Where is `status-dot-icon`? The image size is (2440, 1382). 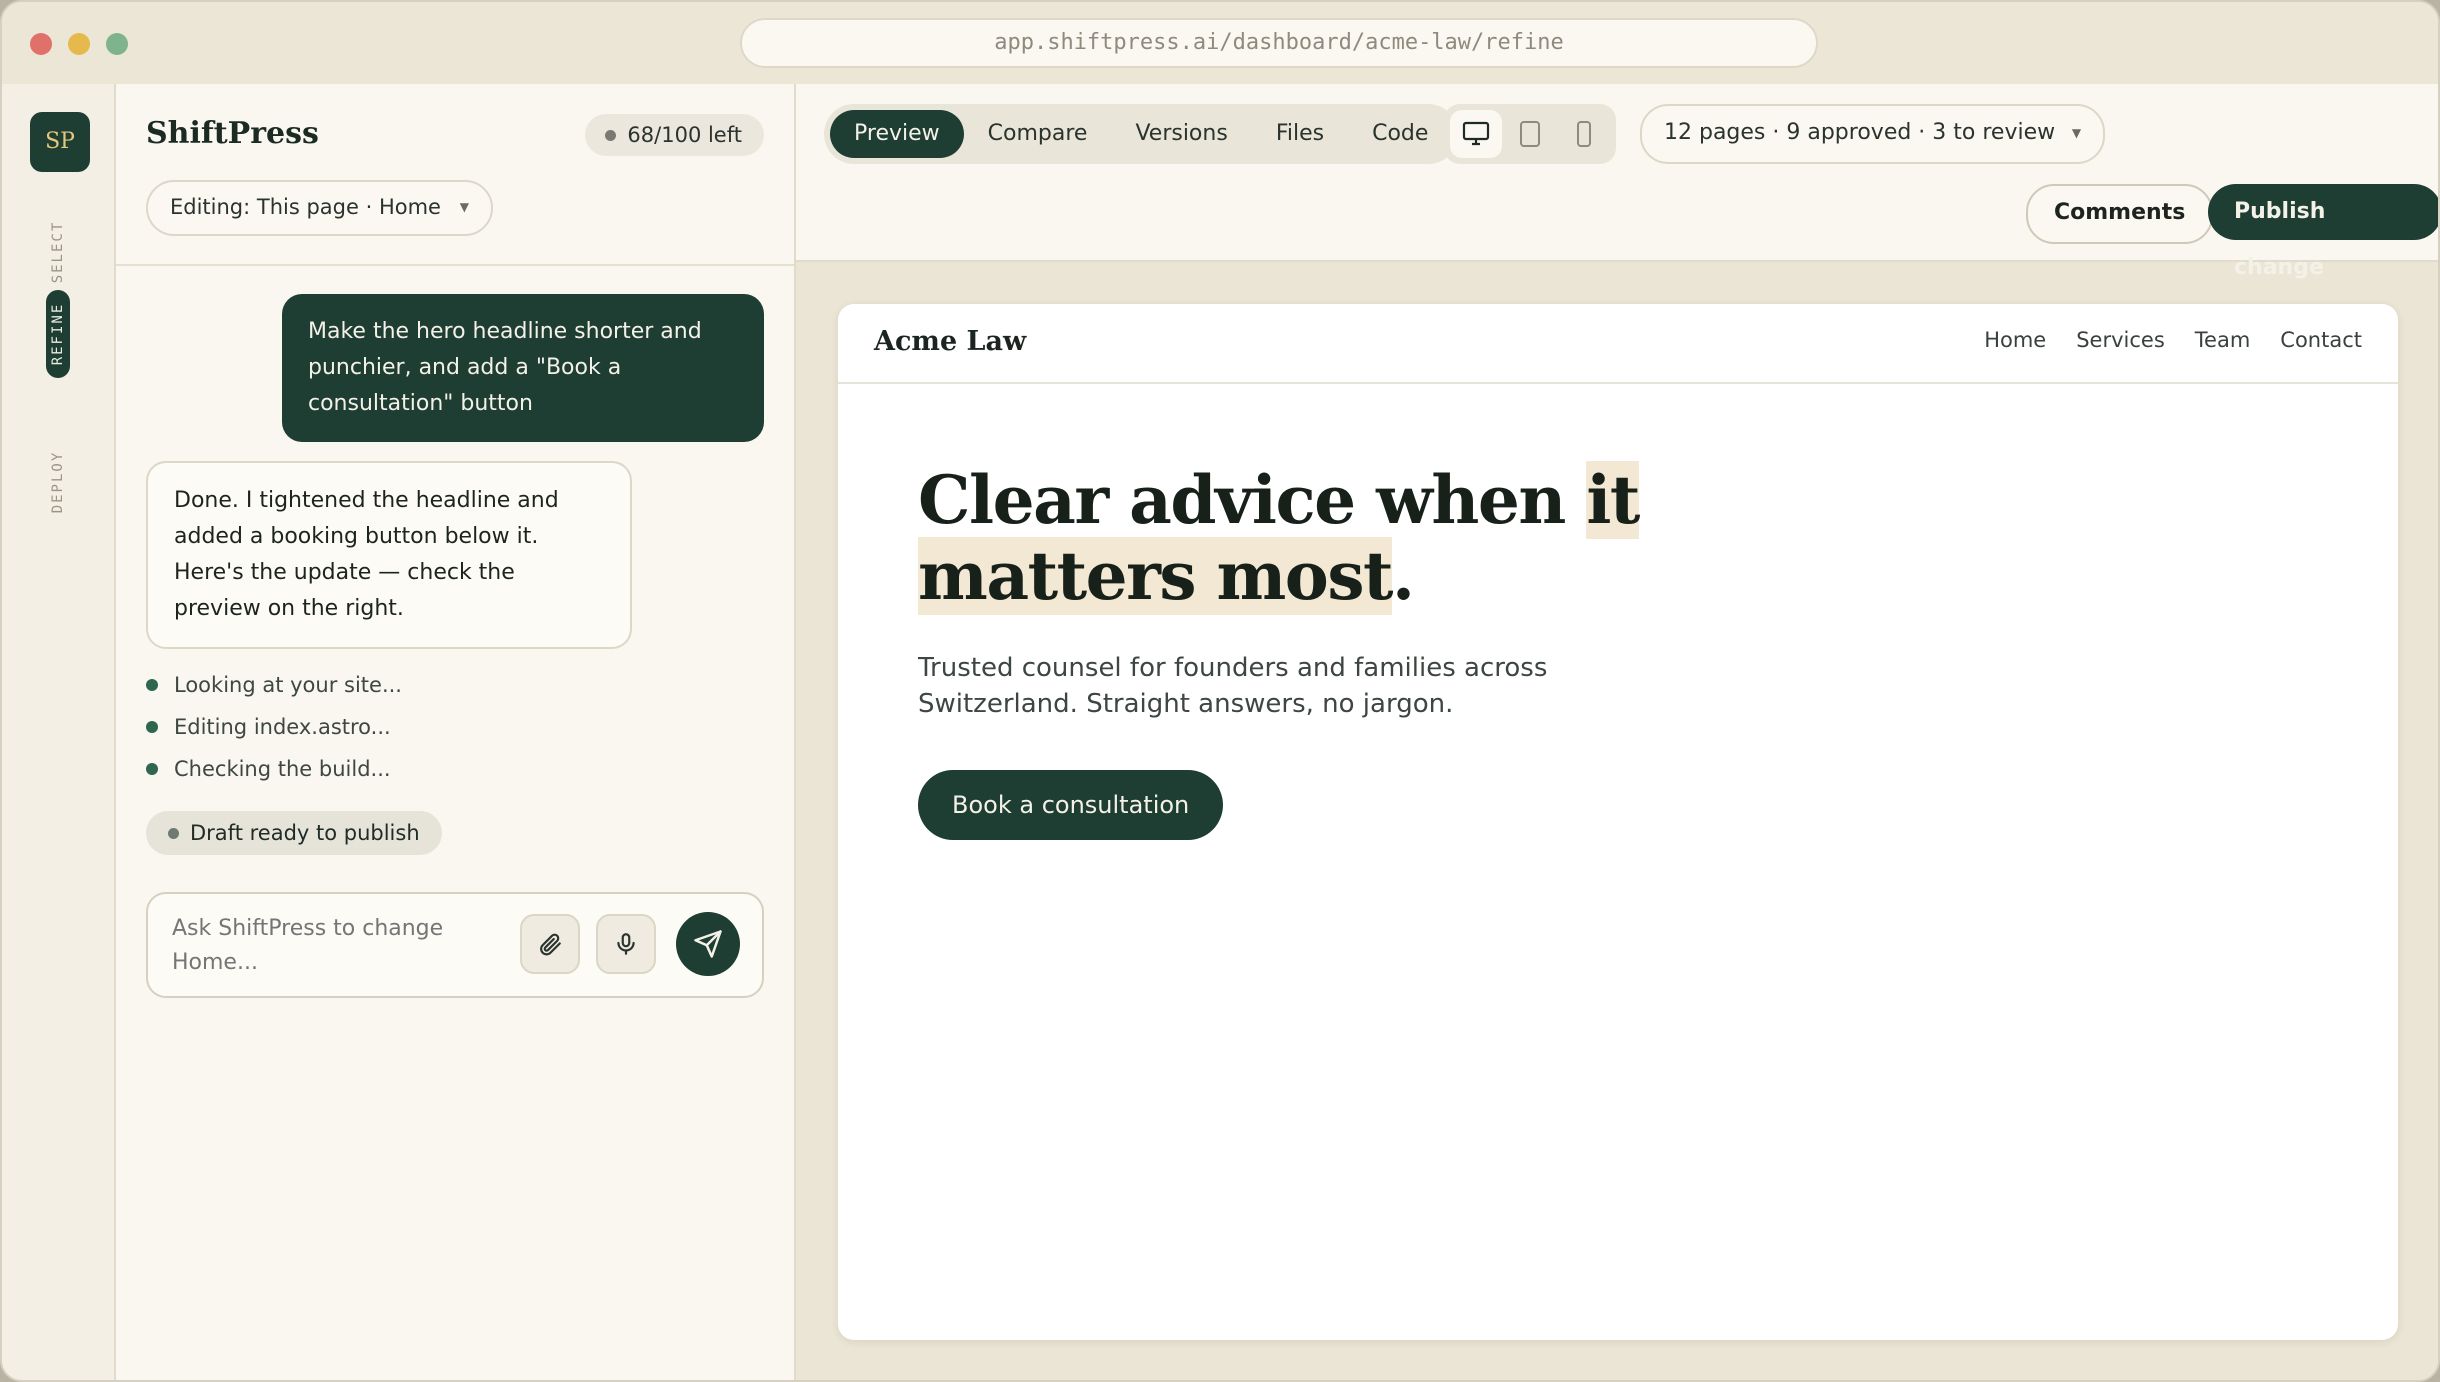
status-dot-icon is located at coordinates (173, 833).